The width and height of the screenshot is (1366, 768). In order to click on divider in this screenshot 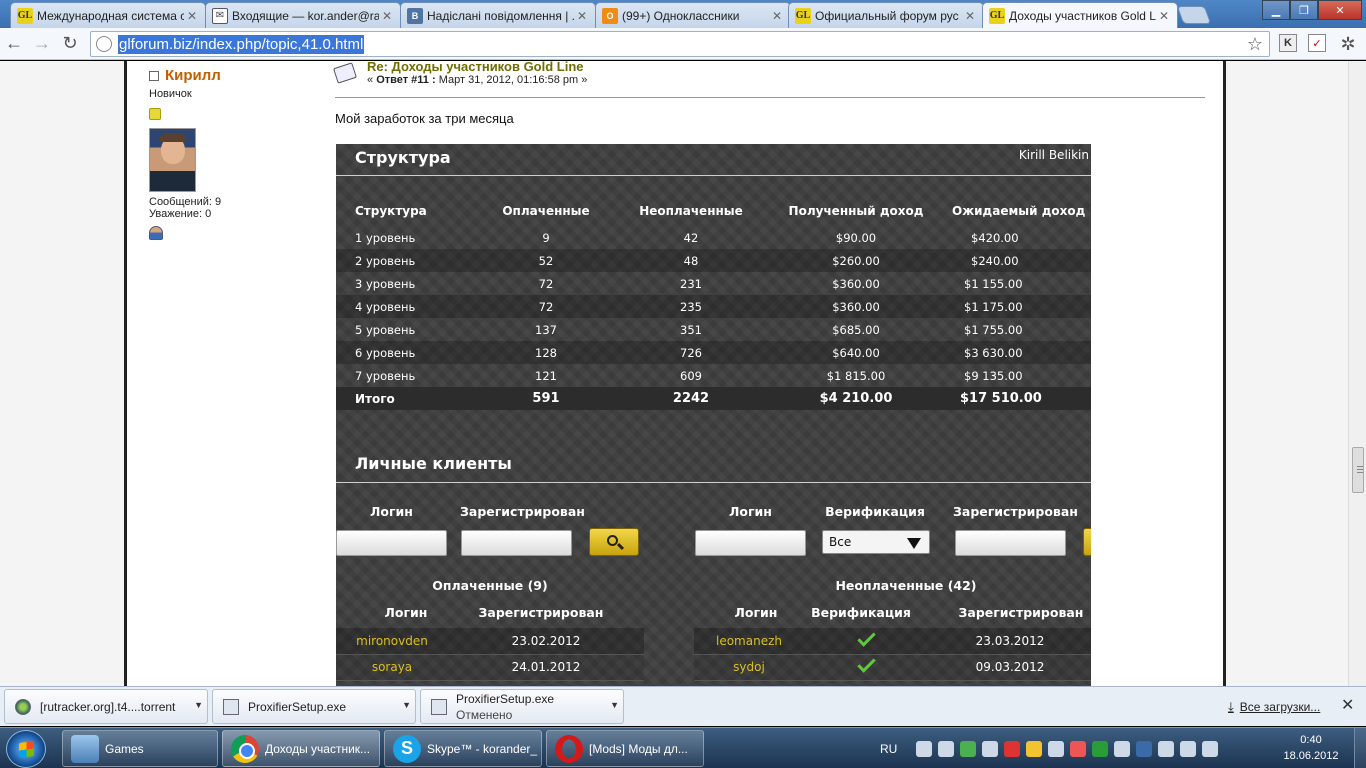, I will do `click(713, 482)`.